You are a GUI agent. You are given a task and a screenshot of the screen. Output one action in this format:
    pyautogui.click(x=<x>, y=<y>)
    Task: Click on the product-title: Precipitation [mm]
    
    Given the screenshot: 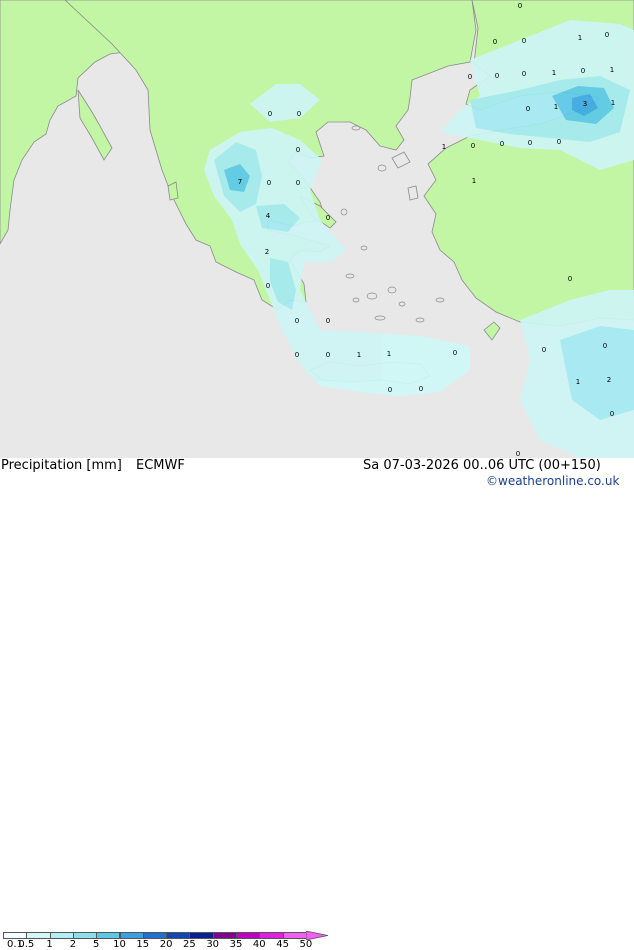 What is the action you would take?
    pyautogui.click(x=61, y=465)
    